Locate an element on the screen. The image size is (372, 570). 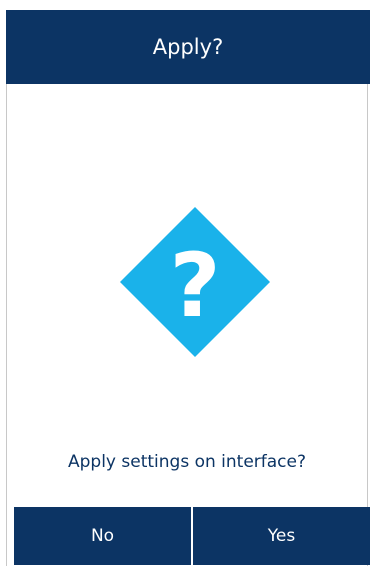
dialog-button-bar: No Yes is located at coordinates (192, 536).